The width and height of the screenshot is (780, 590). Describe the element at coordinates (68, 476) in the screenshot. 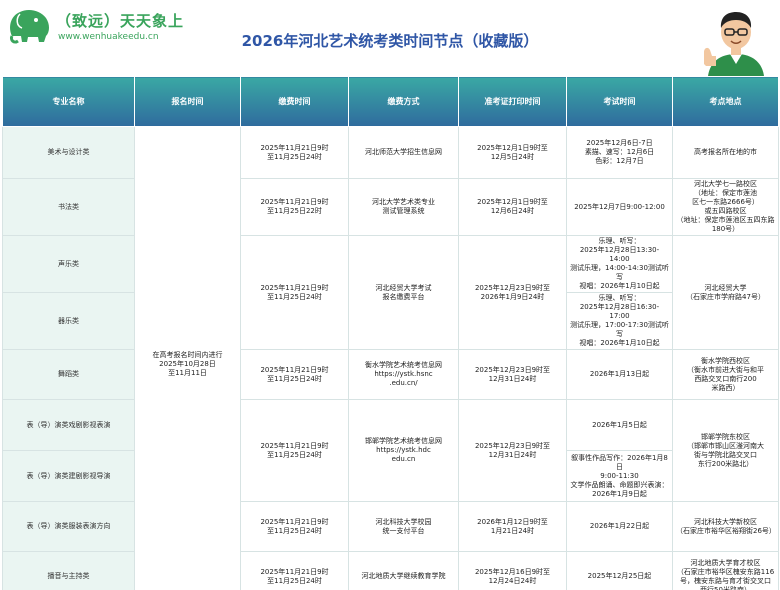

I see `major-cell: 表（导）演类建剧影视导演` at that location.